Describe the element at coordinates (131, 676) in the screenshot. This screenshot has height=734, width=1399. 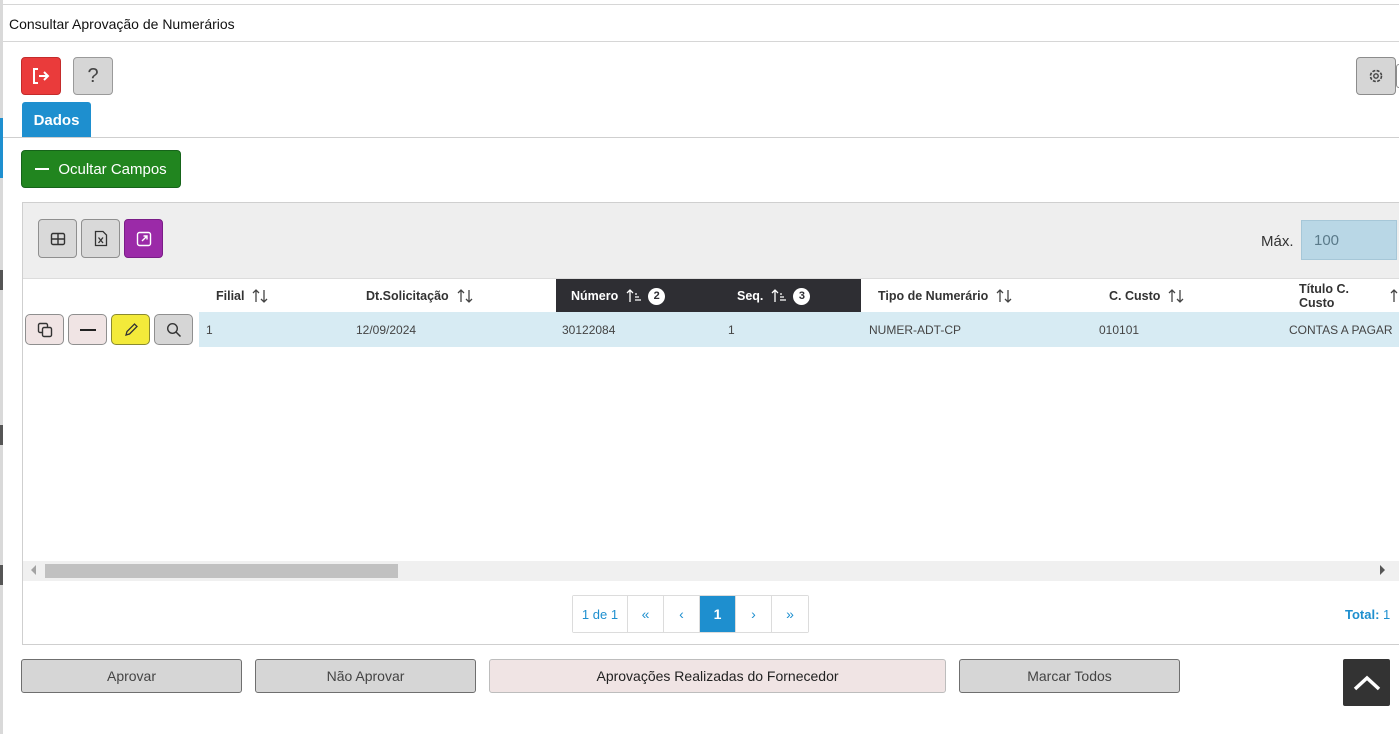
I see `approve-button: Aprovar` at that location.